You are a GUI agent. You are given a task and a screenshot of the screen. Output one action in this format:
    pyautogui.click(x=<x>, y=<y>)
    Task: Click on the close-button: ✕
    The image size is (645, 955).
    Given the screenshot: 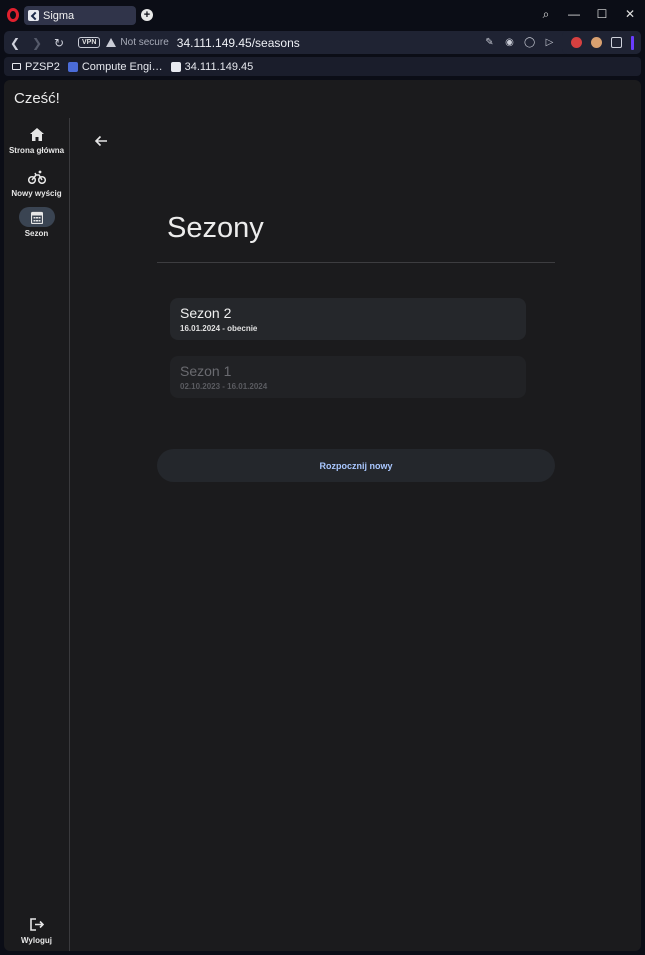 What is the action you would take?
    pyautogui.click(x=630, y=14)
    